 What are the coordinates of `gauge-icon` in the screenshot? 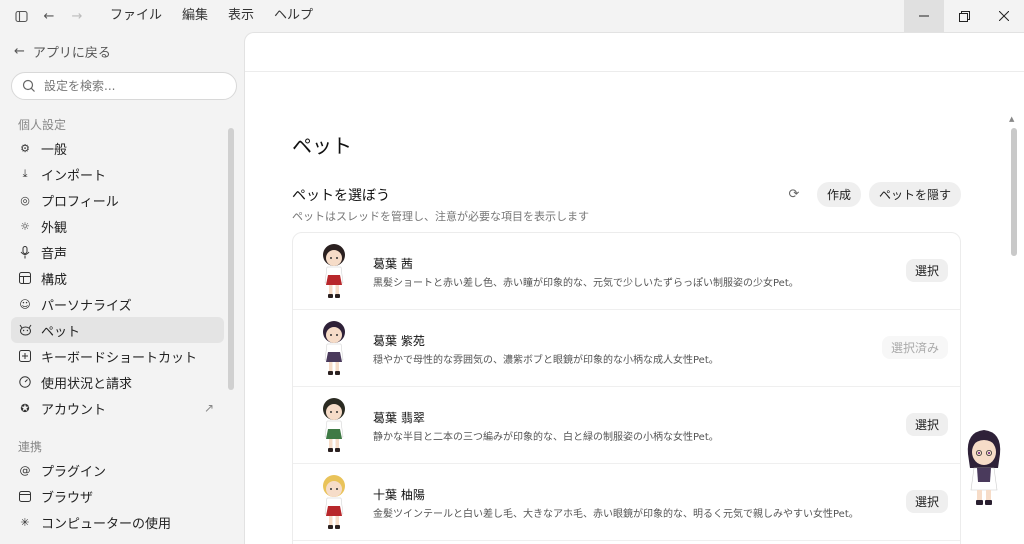 It's located at (25, 382).